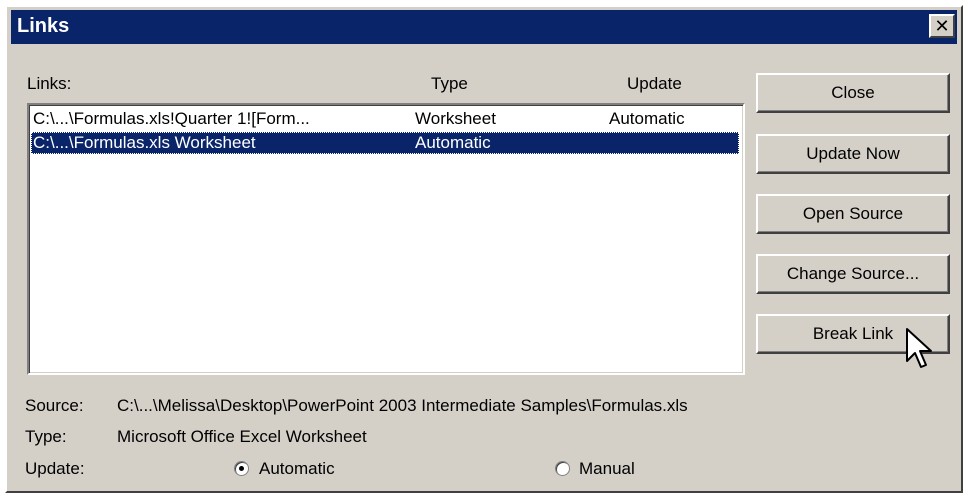  I want to click on link-row-selected: C:\...\Formulas.xls Worksheet Automatic, so click(385, 143).